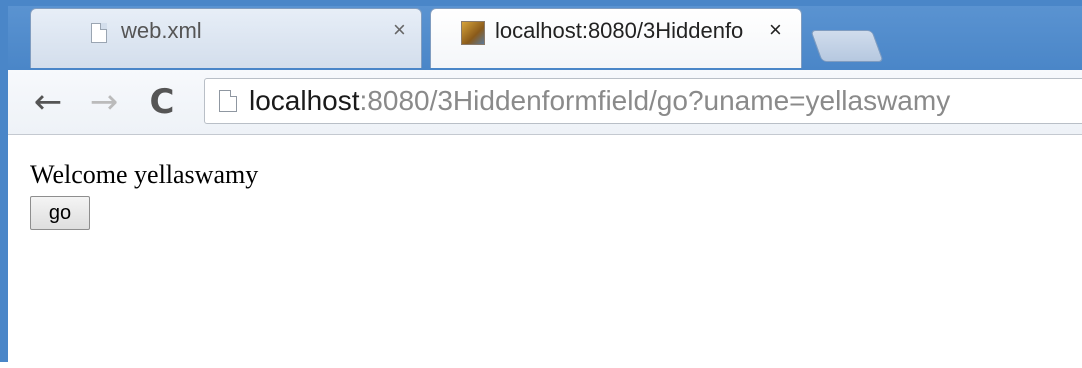  What do you see at coordinates (104, 102) in the screenshot?
I see `forward-arrow-icon: →` at bounding box center [104, 102].